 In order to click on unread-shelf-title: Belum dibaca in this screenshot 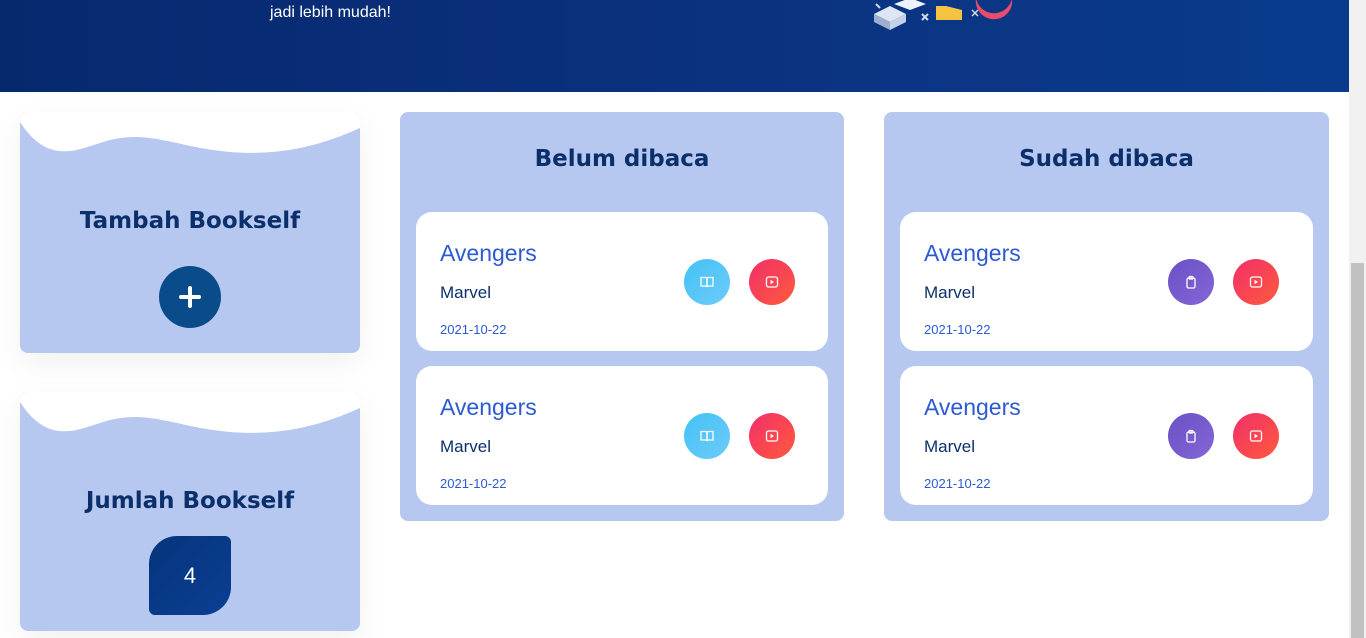, I will do `click(622, 159)`.